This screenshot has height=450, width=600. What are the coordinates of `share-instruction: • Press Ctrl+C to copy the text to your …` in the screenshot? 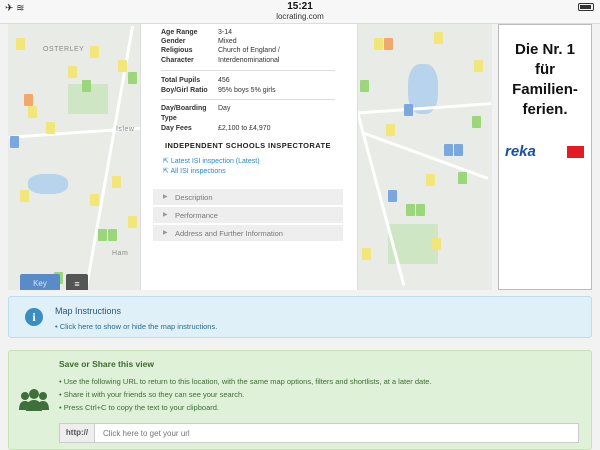 It's located at (139, 407).